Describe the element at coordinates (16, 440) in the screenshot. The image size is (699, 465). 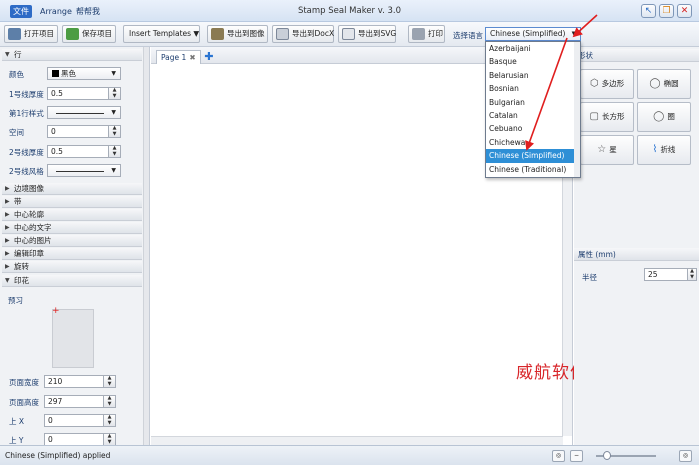
I see `top-y-label: 上 Y` at that location.